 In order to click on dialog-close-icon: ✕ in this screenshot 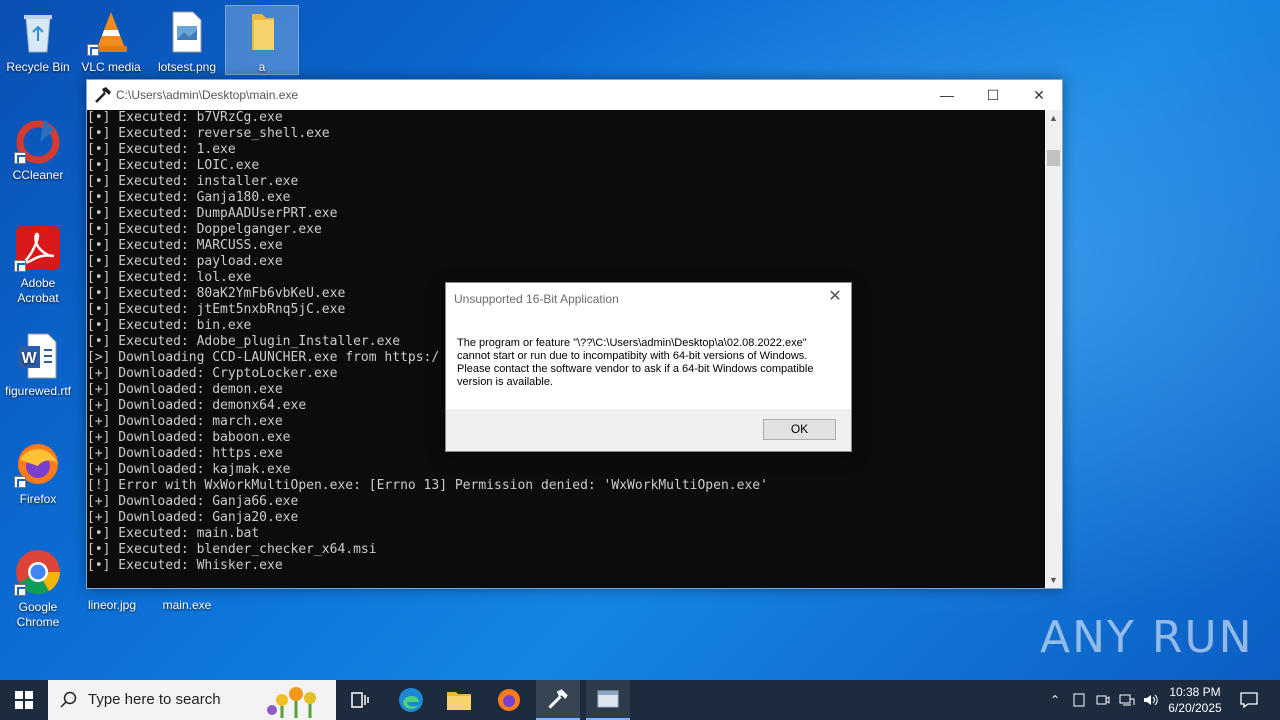, I will do `click(835, 297)`.